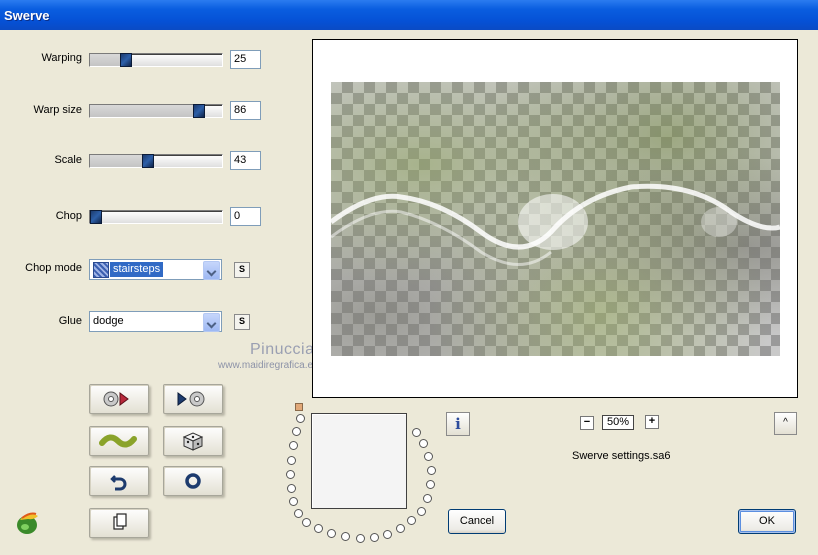 This screenshot has height=555, width=818. Describe the element at coordinates (767, 521) in the screenshot. I see `ok-button: OK` at that location.